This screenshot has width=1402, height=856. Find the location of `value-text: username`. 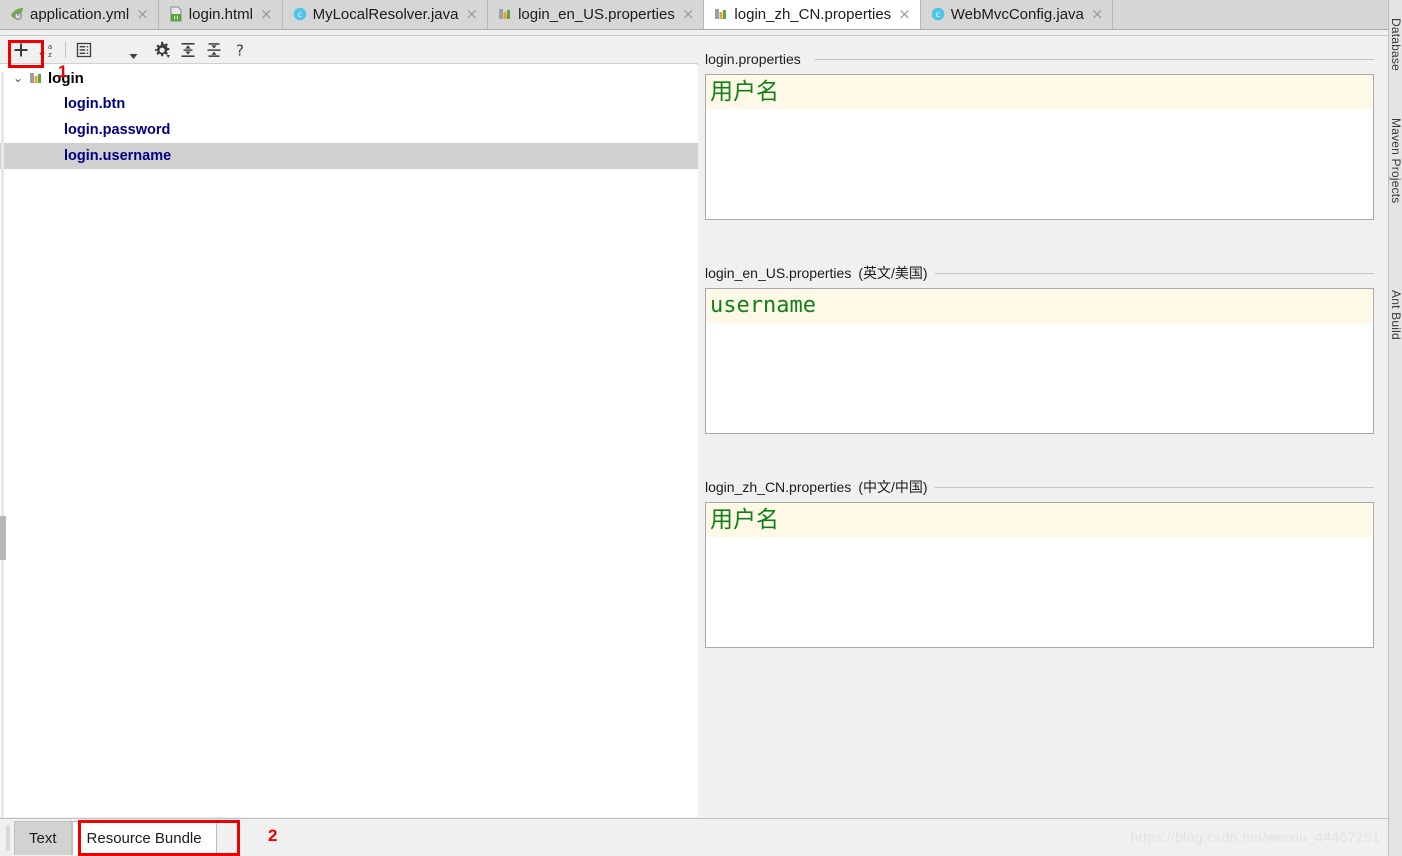

value-text: username is located at coordinates (1039, 306).